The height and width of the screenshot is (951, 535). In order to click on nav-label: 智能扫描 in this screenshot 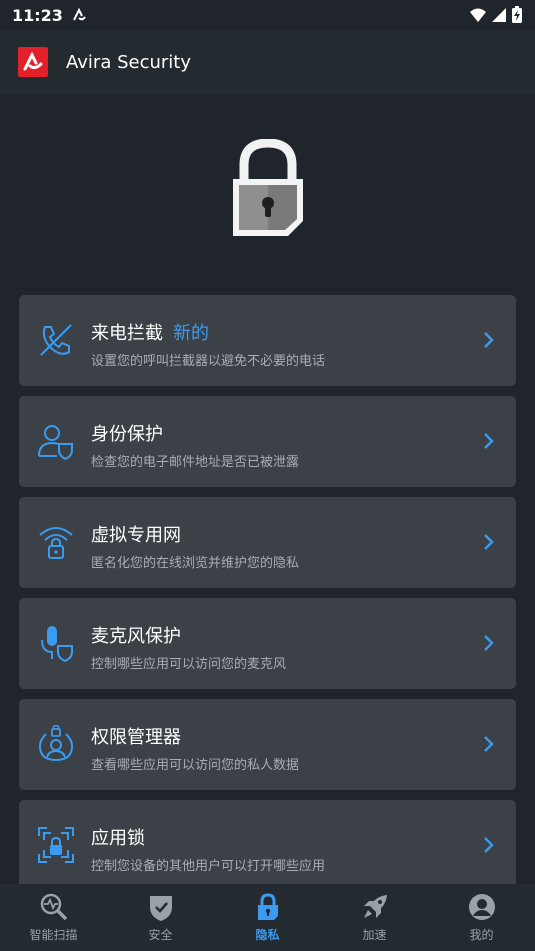, I will do `click(53, 935)`.